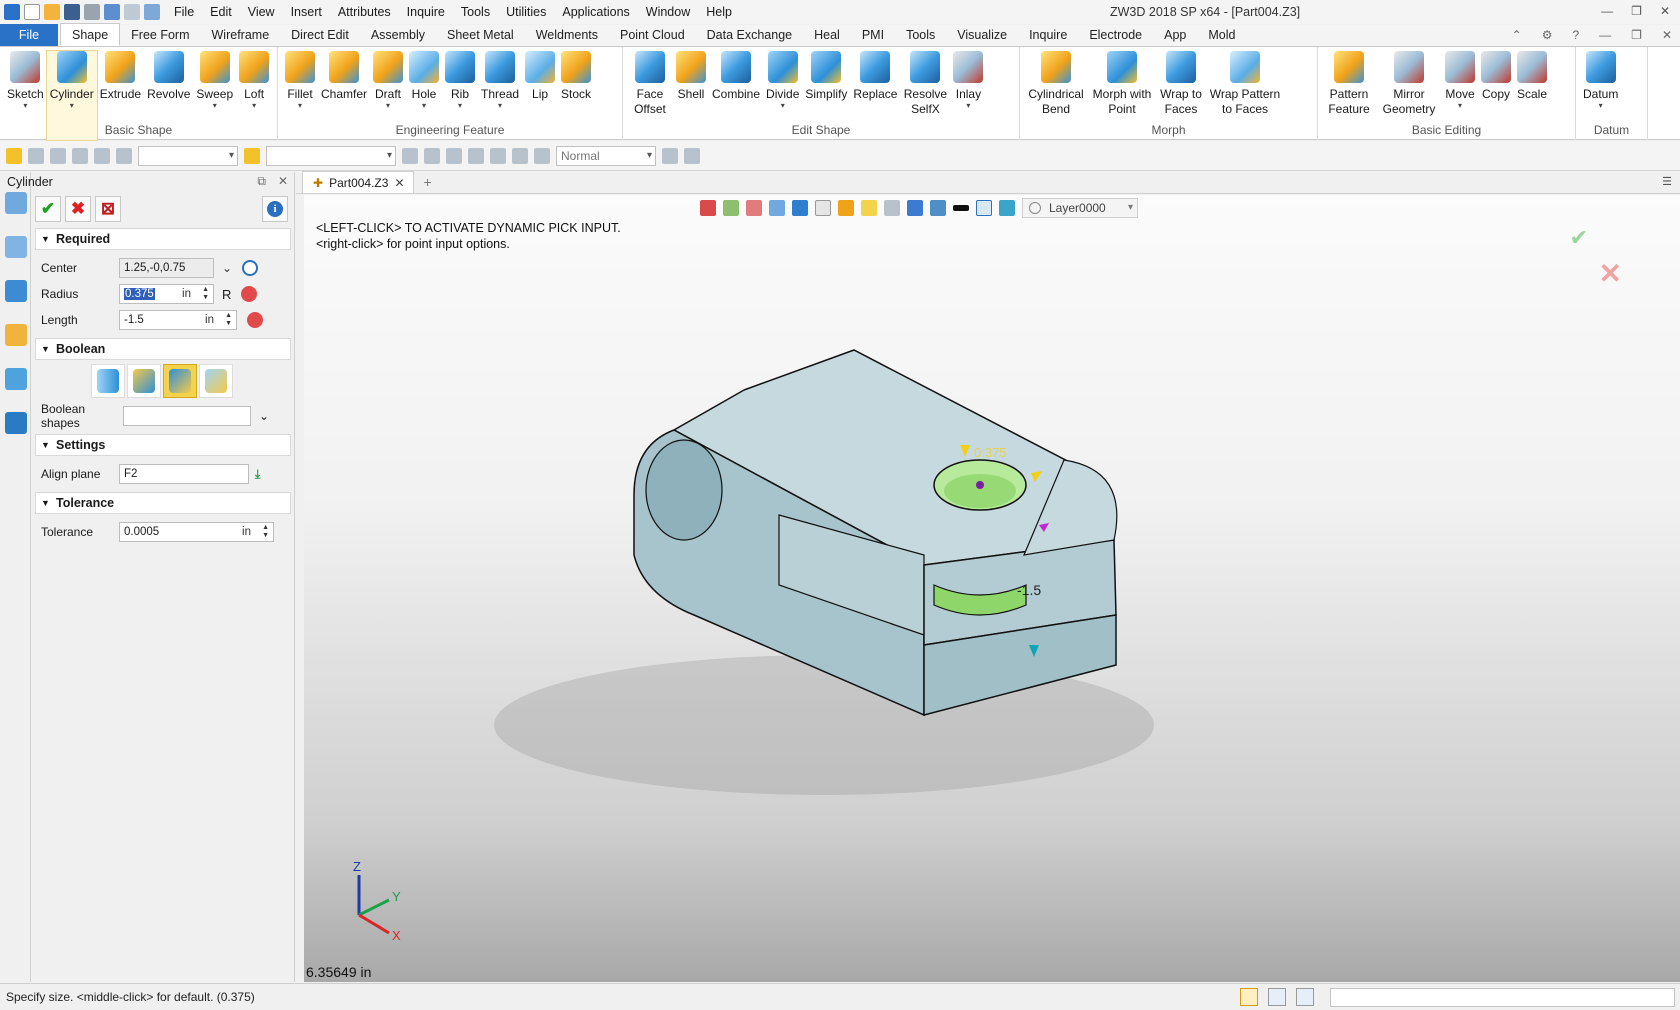 The image size is (1680, 1010). Describe the element at coordinates (250, 268) in the screenshot. I see `point-pick-icon` at that location.